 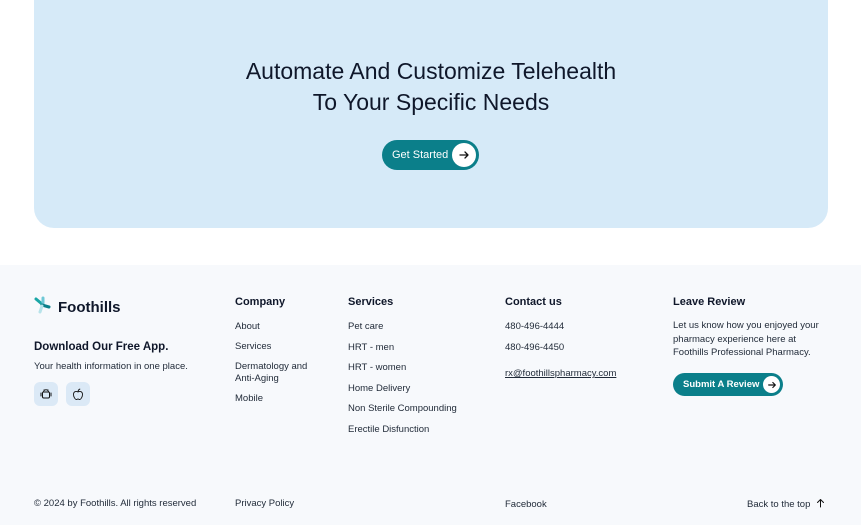 I want to click on brand-name: Foothills, so click(x=89, y=307).